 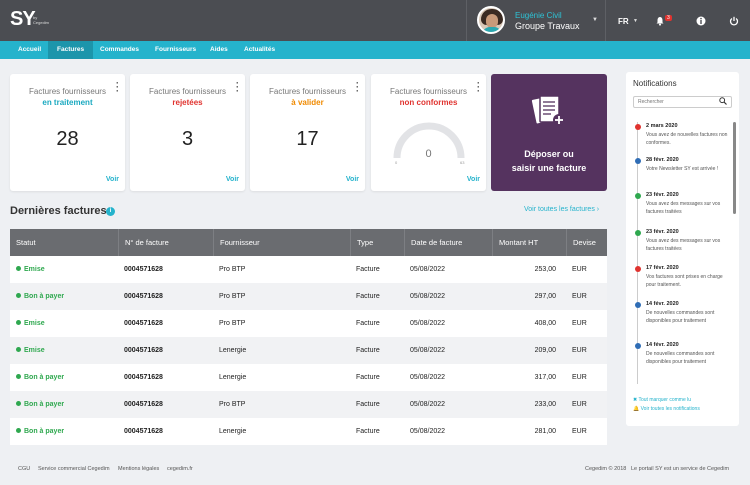 I want to click on search-icon, so click(x=723, y=102).